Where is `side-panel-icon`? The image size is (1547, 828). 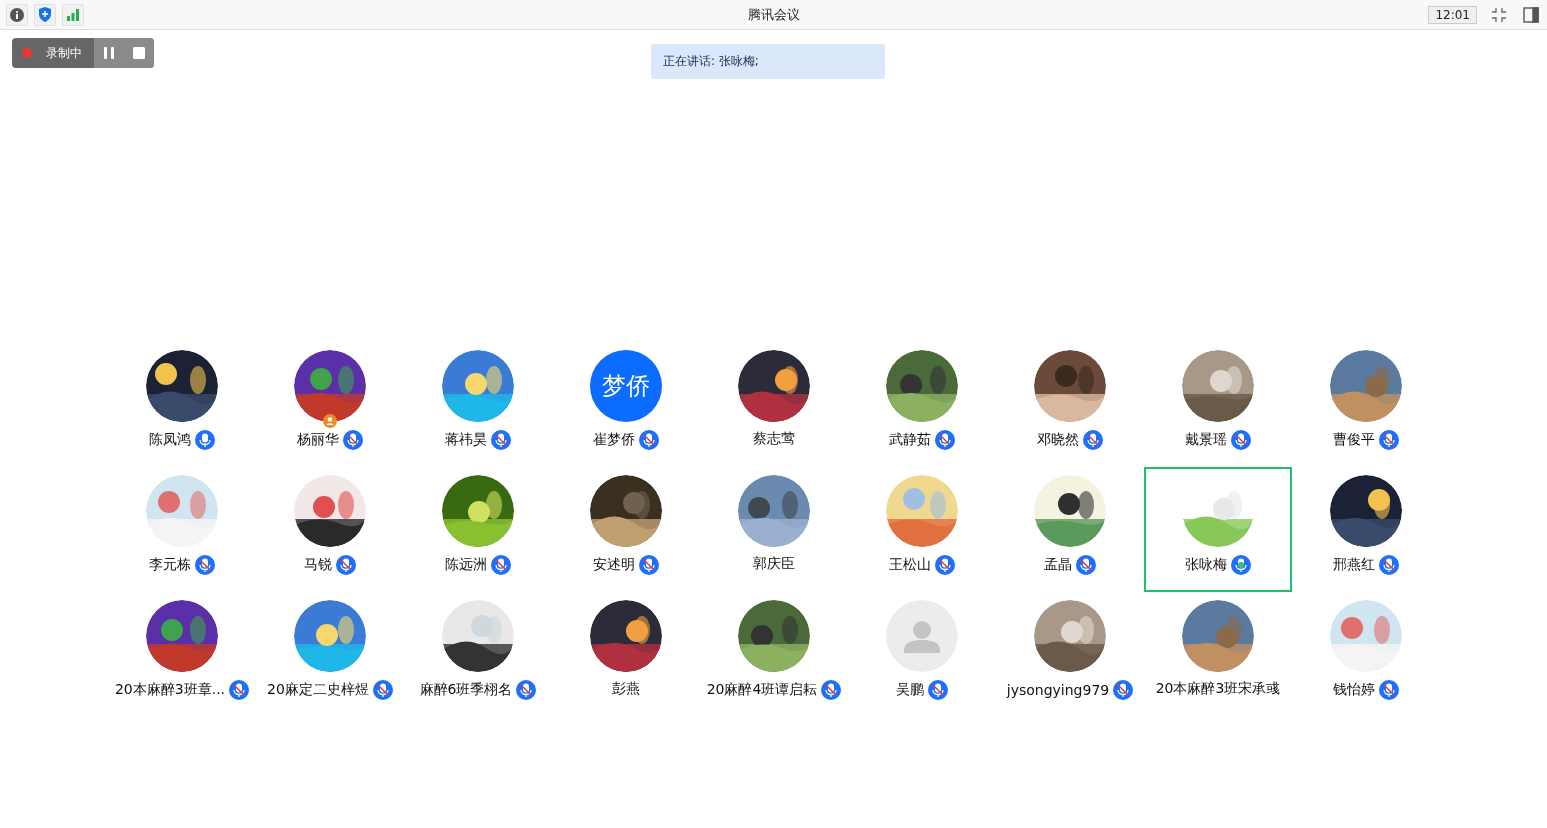 side-panel-icon is located at coordinates (1531, 14).